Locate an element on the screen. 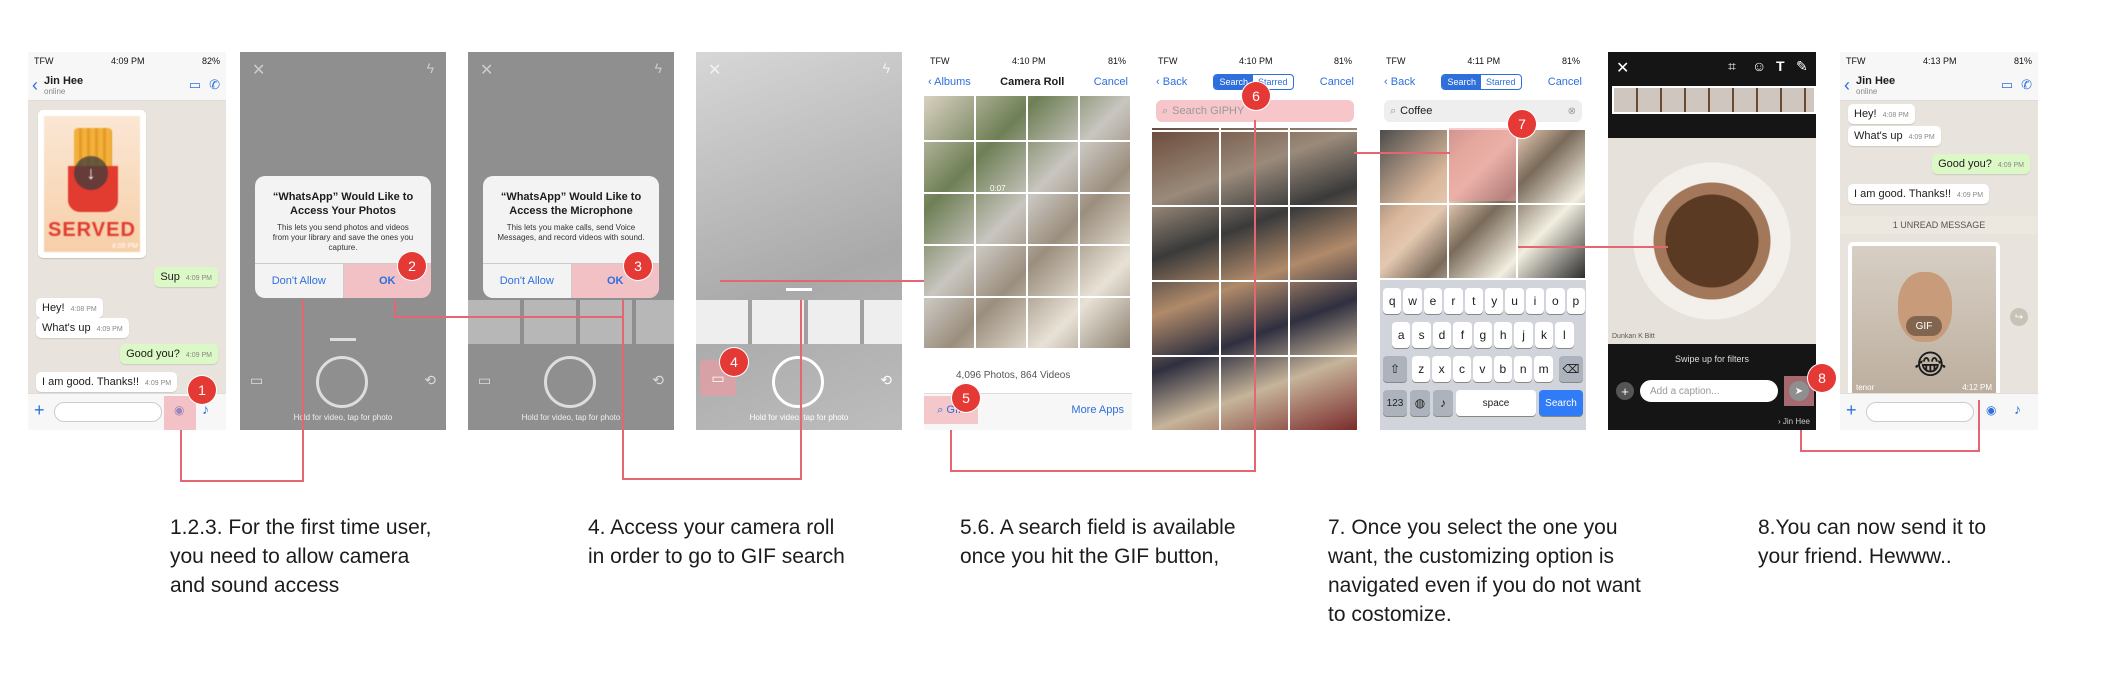 The height and width of the screenshot is (674, 2118). clear-icon: ⊗ is located at coordinates (1572, 111).